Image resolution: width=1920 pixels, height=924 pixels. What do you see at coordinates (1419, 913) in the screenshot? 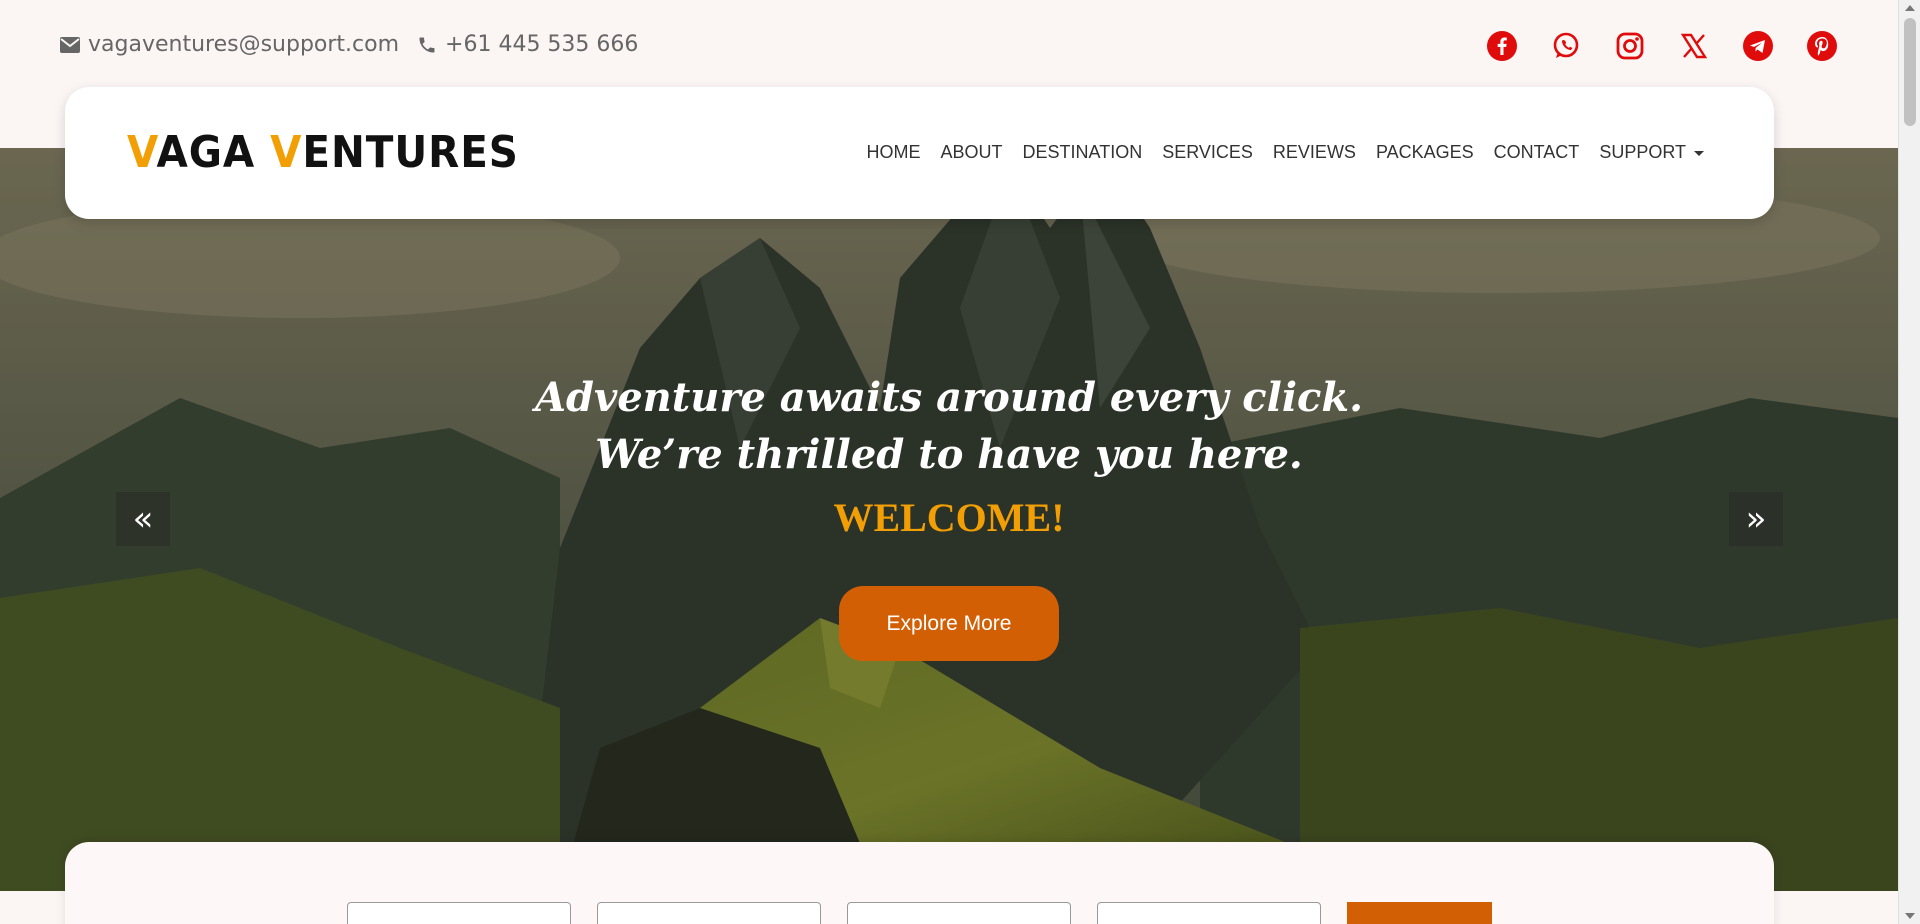
I see `search-button` at bounding box center [1419, 913].